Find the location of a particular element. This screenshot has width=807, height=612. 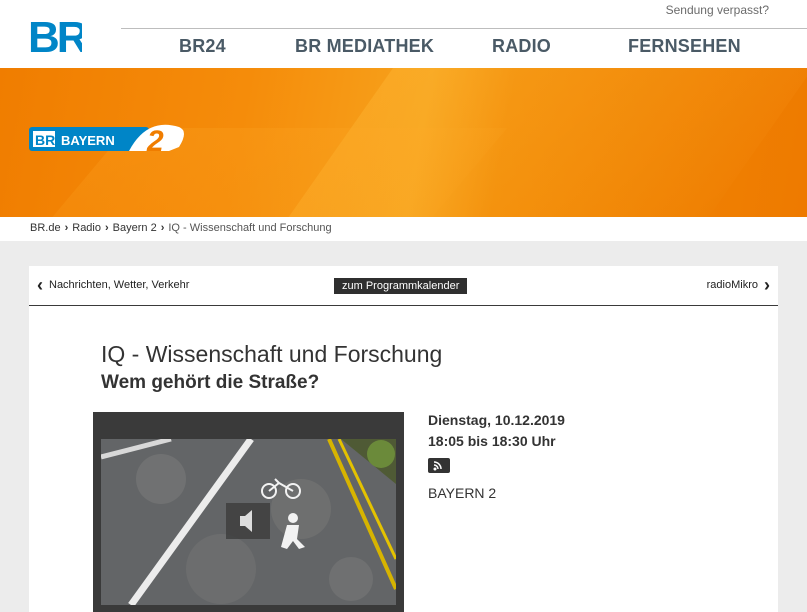

next-program-label: radioMikro is located at coordinates (732, 285).